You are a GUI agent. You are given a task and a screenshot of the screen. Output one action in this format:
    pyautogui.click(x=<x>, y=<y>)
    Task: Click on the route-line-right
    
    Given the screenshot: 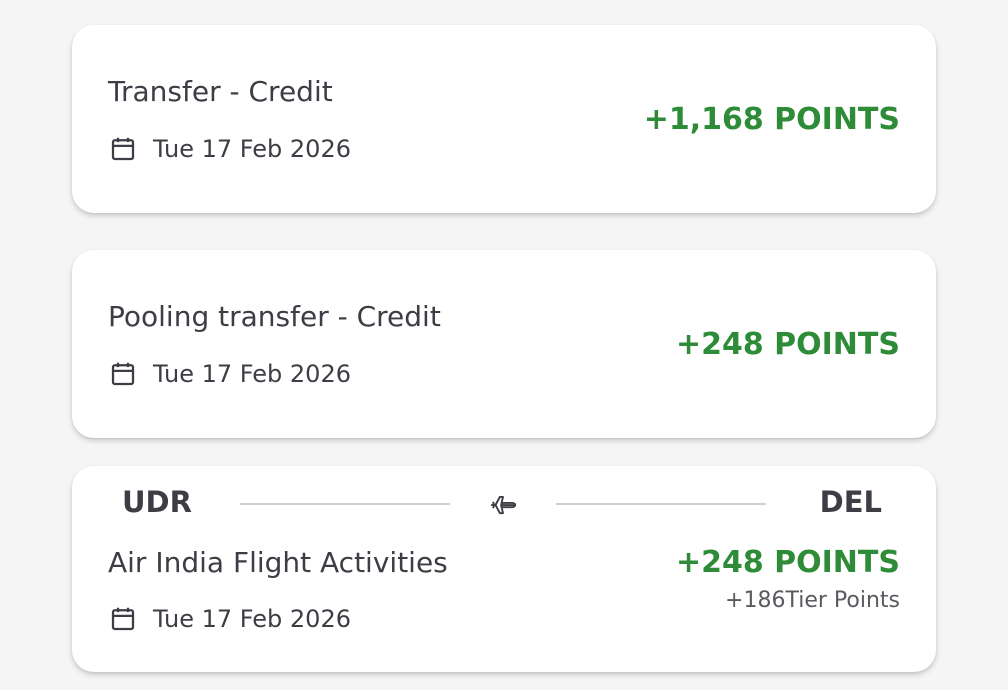 What is the action you would take?
    pyautogui.click(x=661, y=504)
    